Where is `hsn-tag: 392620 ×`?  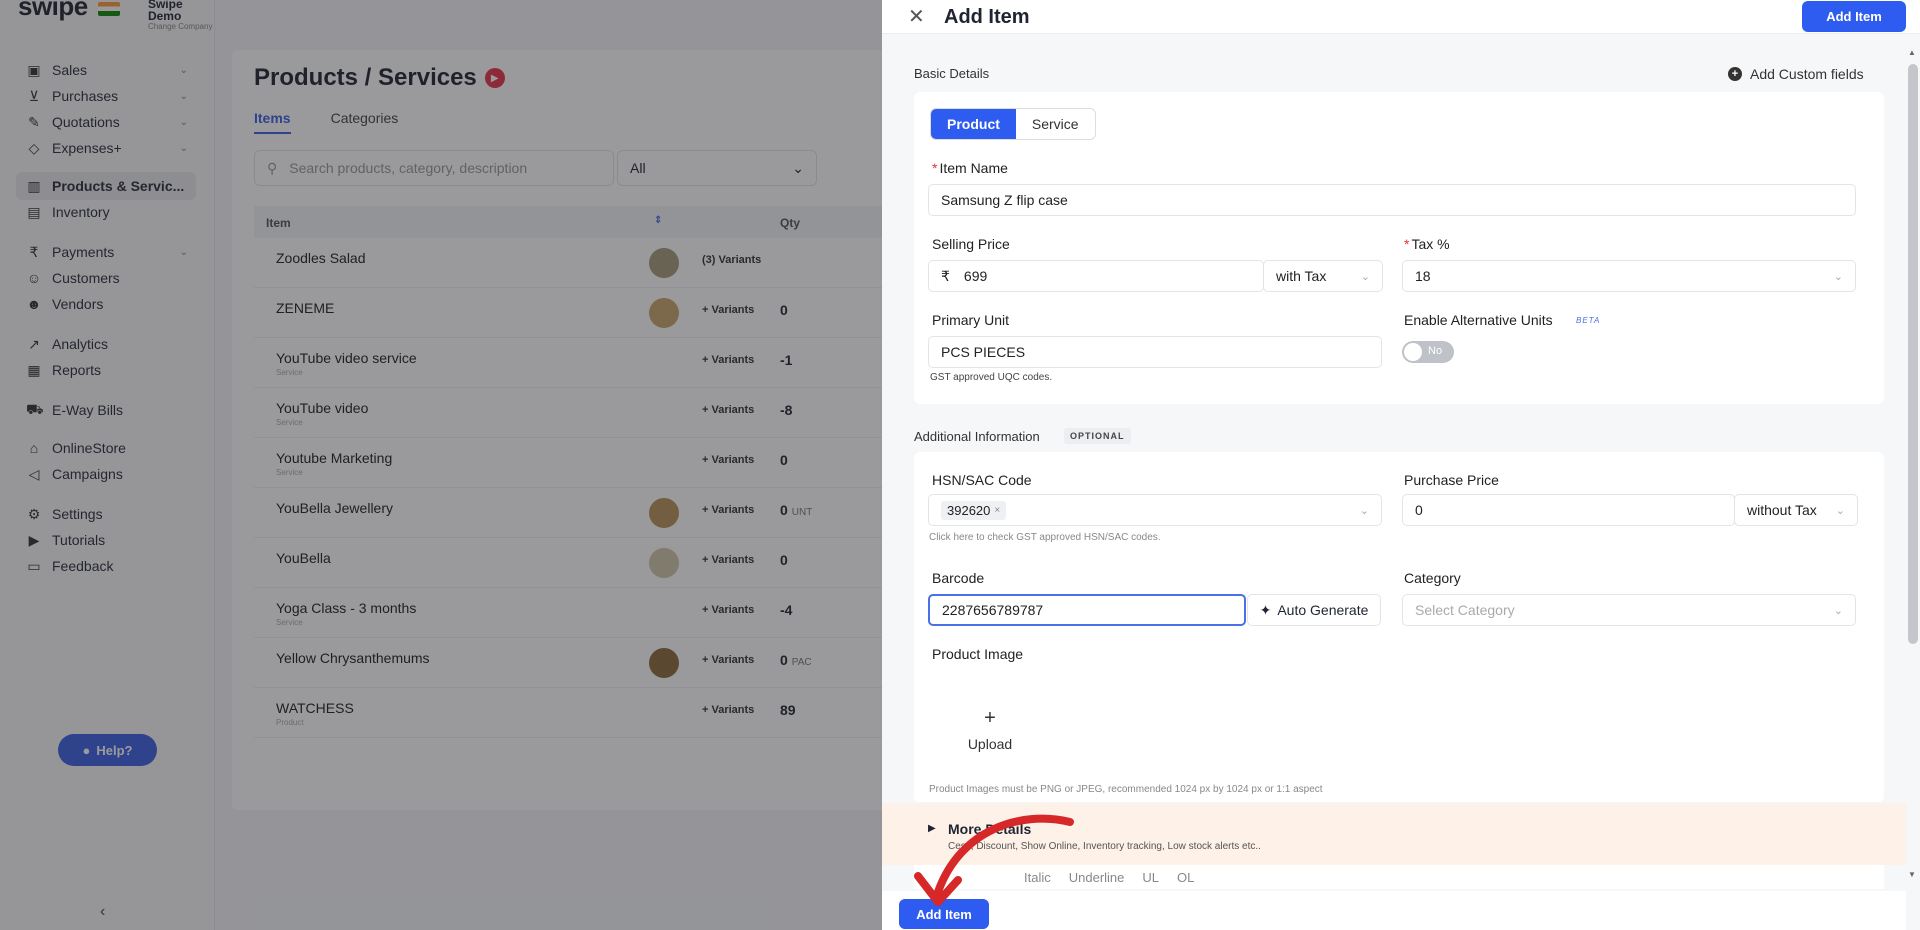
hsn-tag: 392620 × is located at coordinates (974, 510).